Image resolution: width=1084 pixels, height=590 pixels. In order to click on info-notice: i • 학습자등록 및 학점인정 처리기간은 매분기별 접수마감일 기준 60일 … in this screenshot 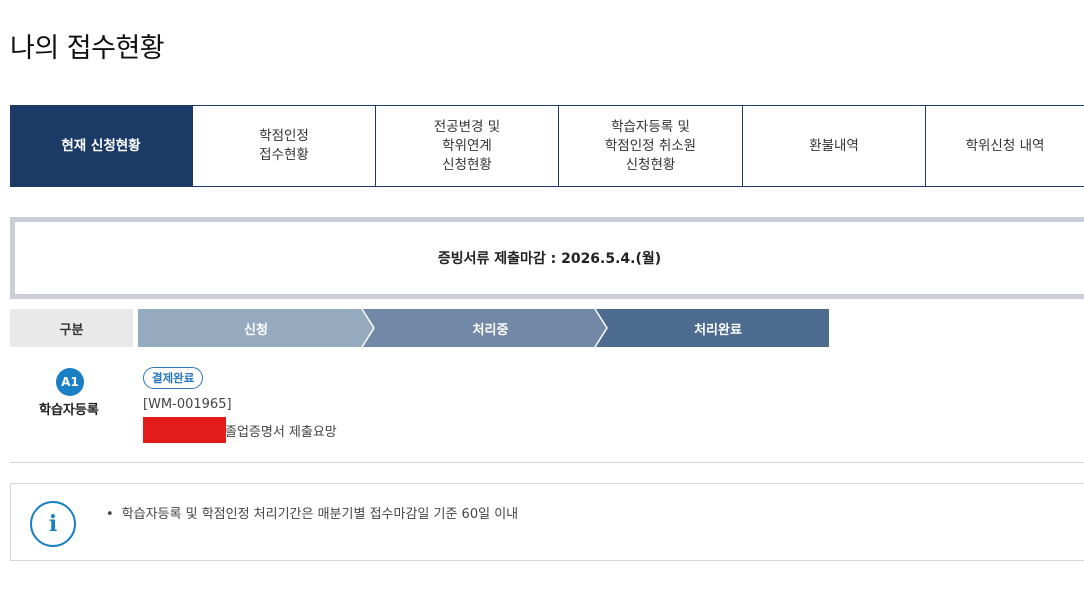, I will do `click(547, 522)`.